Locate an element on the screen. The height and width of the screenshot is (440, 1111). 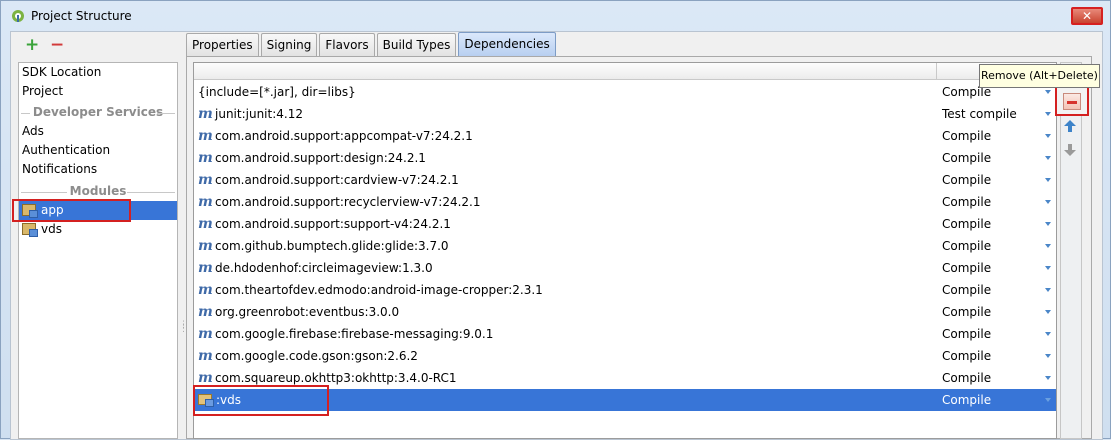
table-row: m org.greenrobot:eventbus:3.0.0 Compile is located at coordinates (625, 312).